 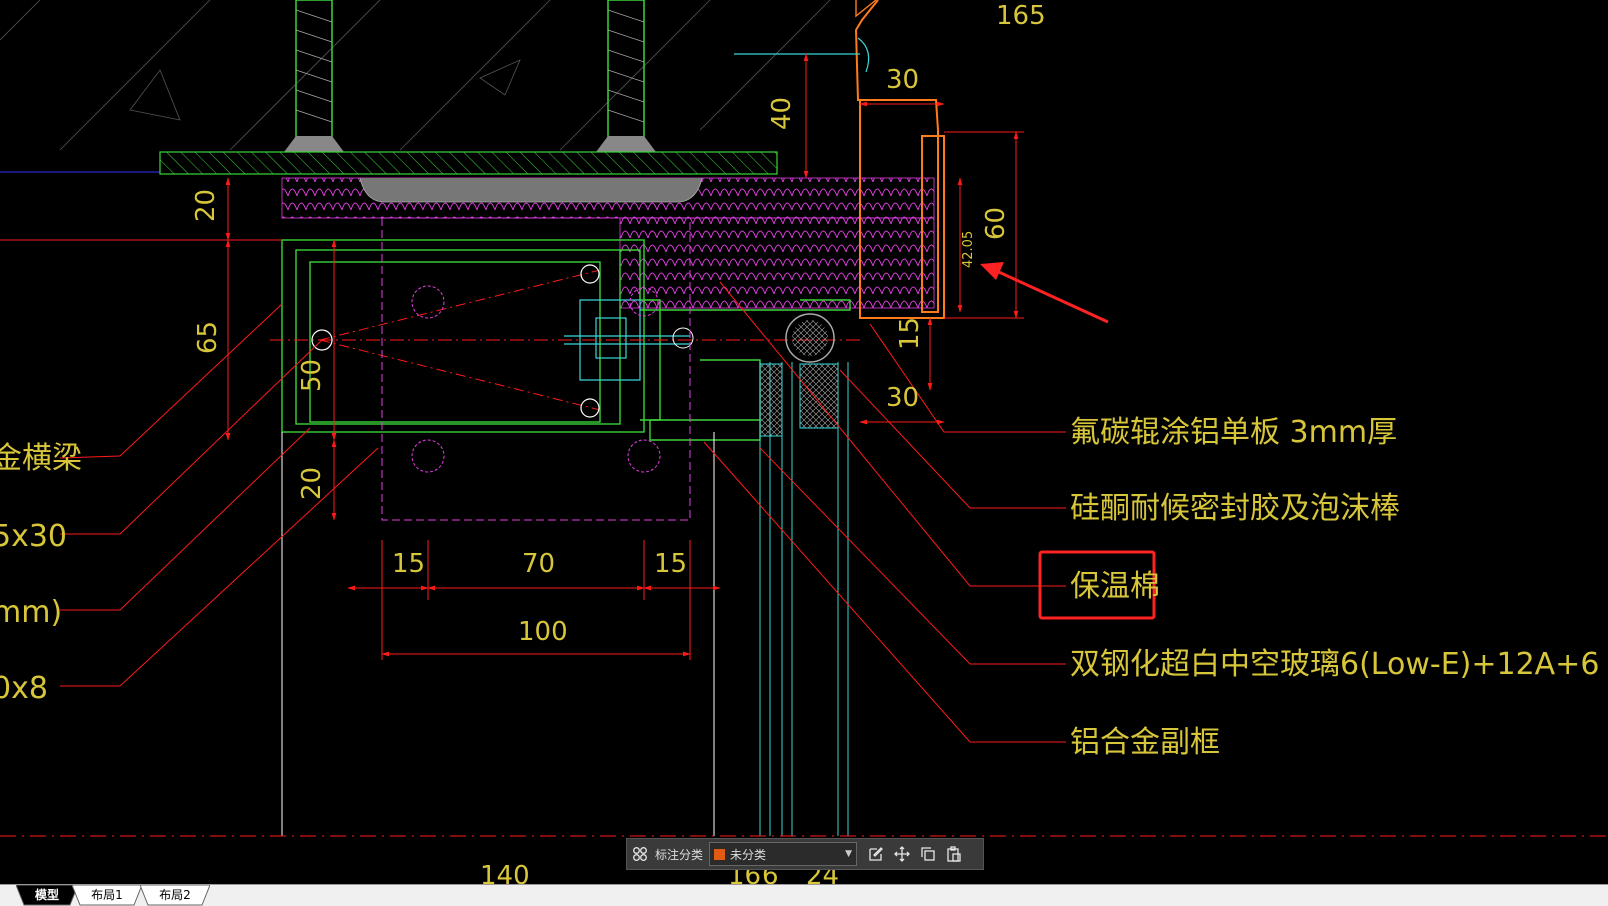 I want to click on annotation-category-label: 标注分类, so click(x=679, y=854).